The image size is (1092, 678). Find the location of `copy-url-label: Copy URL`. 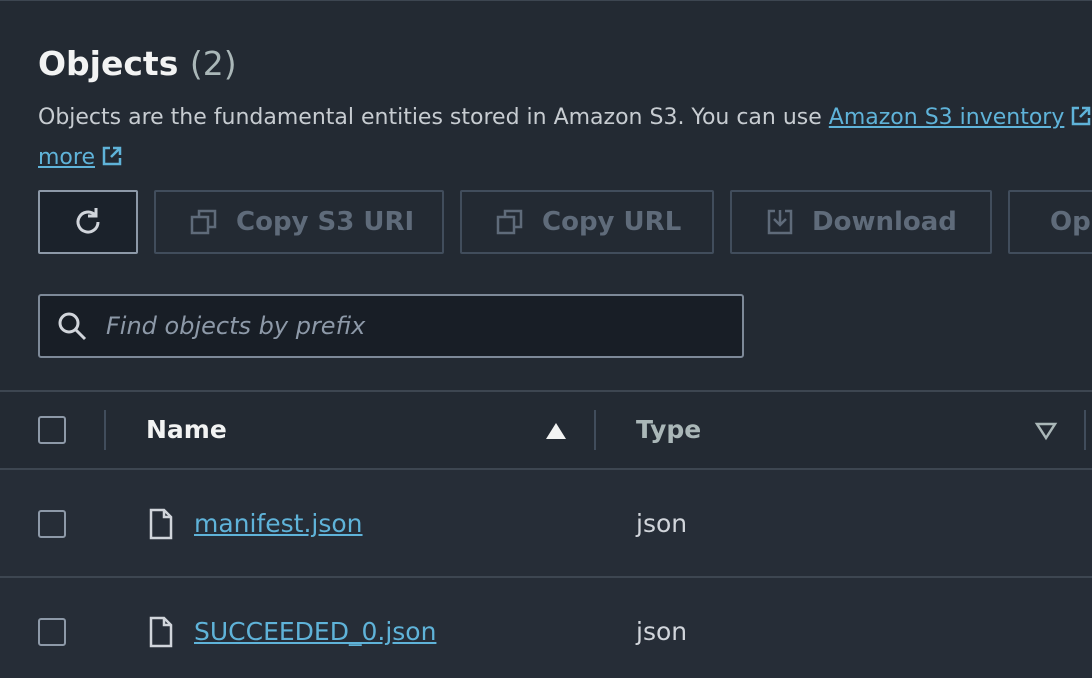

copy-url-label: Copy URL is located at coordinates (612, 222).